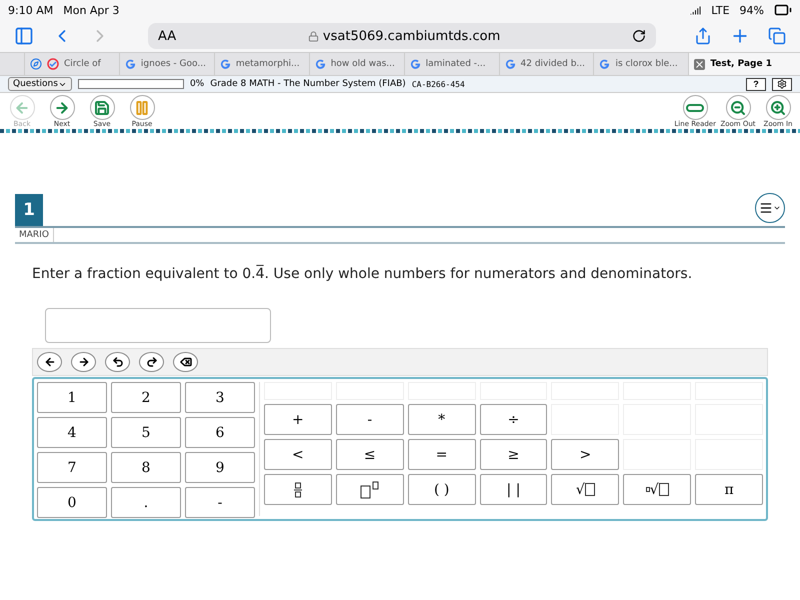  I want to click on help-button: ?, so click(756, 84).